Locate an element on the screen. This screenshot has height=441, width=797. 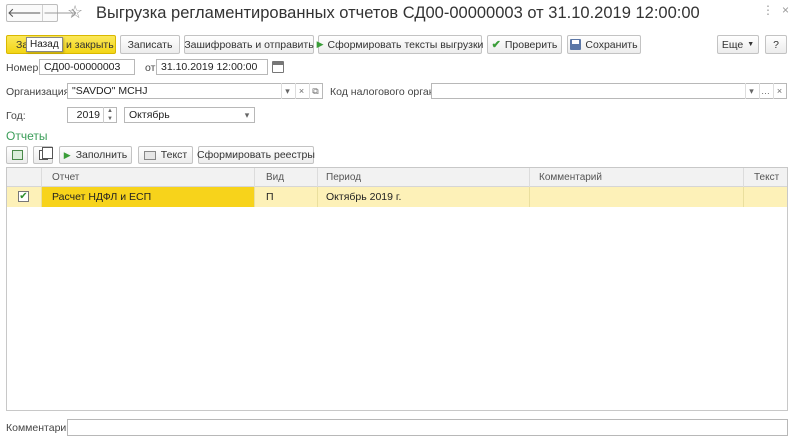
reports-section-title: Отчеты is located at coordinates (27, 136).